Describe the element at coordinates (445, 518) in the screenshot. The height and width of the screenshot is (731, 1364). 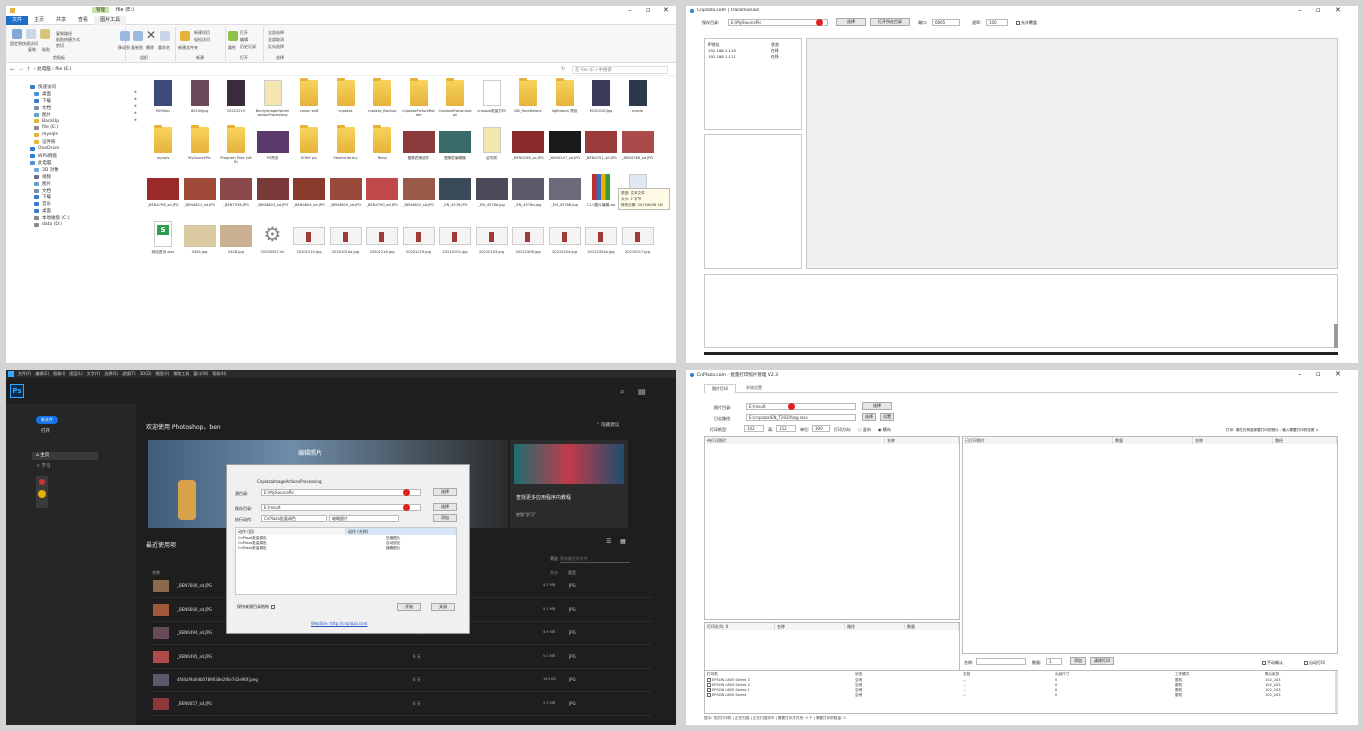
I see `add-action-button: 添加` at that location.